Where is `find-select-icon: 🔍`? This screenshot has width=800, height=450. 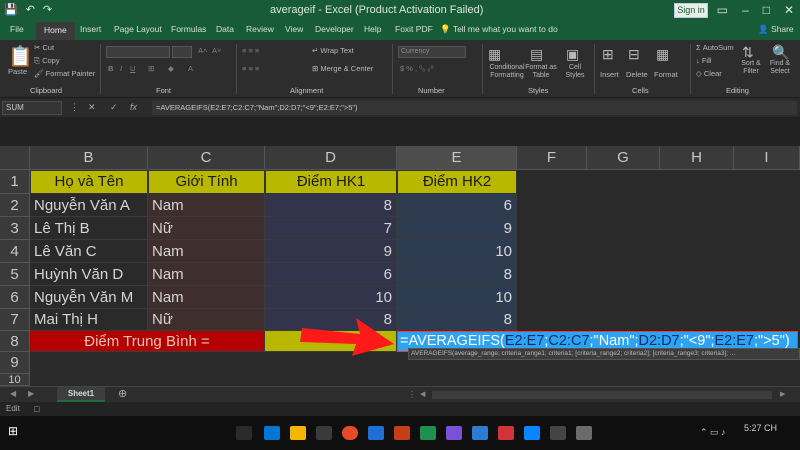 find-select-icon: 🔍 is located at coordinates (780, 52).